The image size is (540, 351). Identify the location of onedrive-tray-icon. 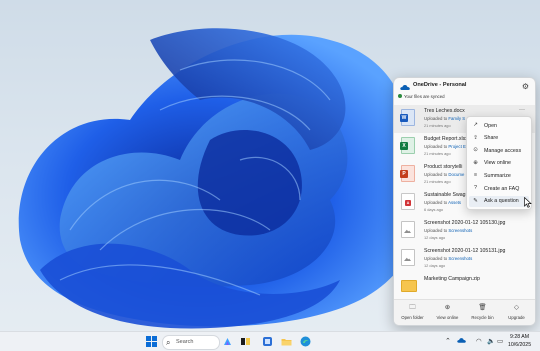
(461, 341).